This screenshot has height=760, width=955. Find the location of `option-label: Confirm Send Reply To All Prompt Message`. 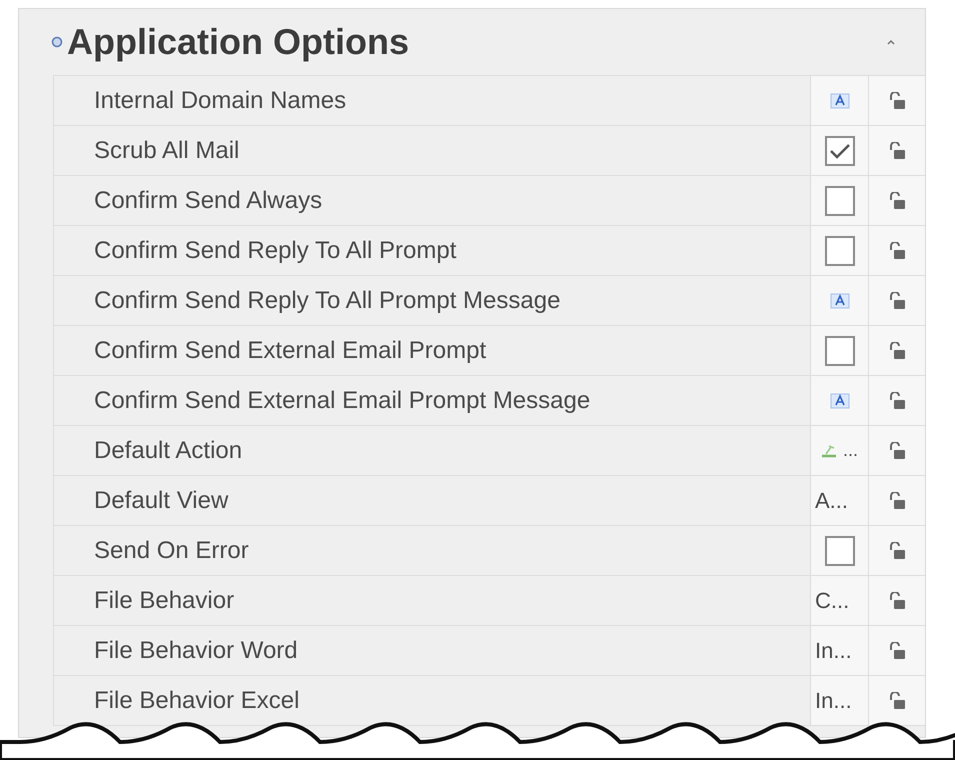

option-label: Confirm Send Reply To All Prompt Message is located at coordinates (327, 301).